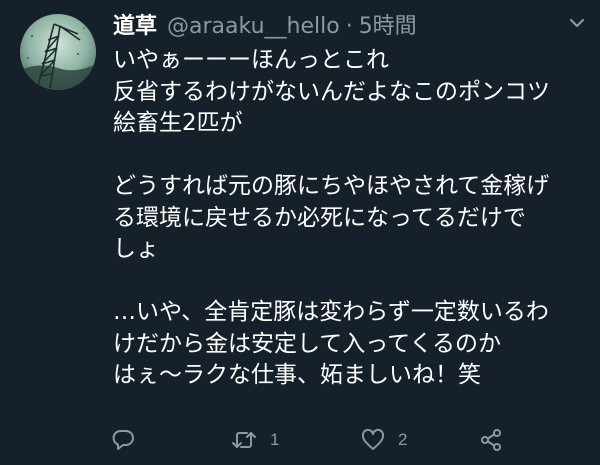  What do you see at coordinates (310, 440) in the screenshot?
I see `tweet-actions: 1 2` at bounding box center [310, 440].